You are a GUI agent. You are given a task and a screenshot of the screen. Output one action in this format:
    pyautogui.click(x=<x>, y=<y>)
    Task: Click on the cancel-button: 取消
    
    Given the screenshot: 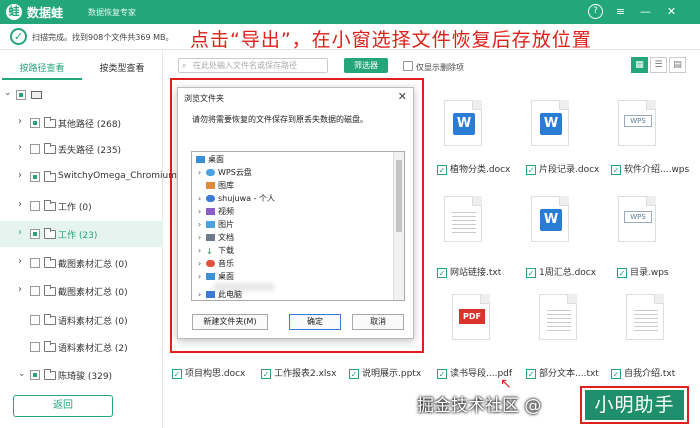 What is the action you would take?
    pyautogui.click(x=378, y=322)
    